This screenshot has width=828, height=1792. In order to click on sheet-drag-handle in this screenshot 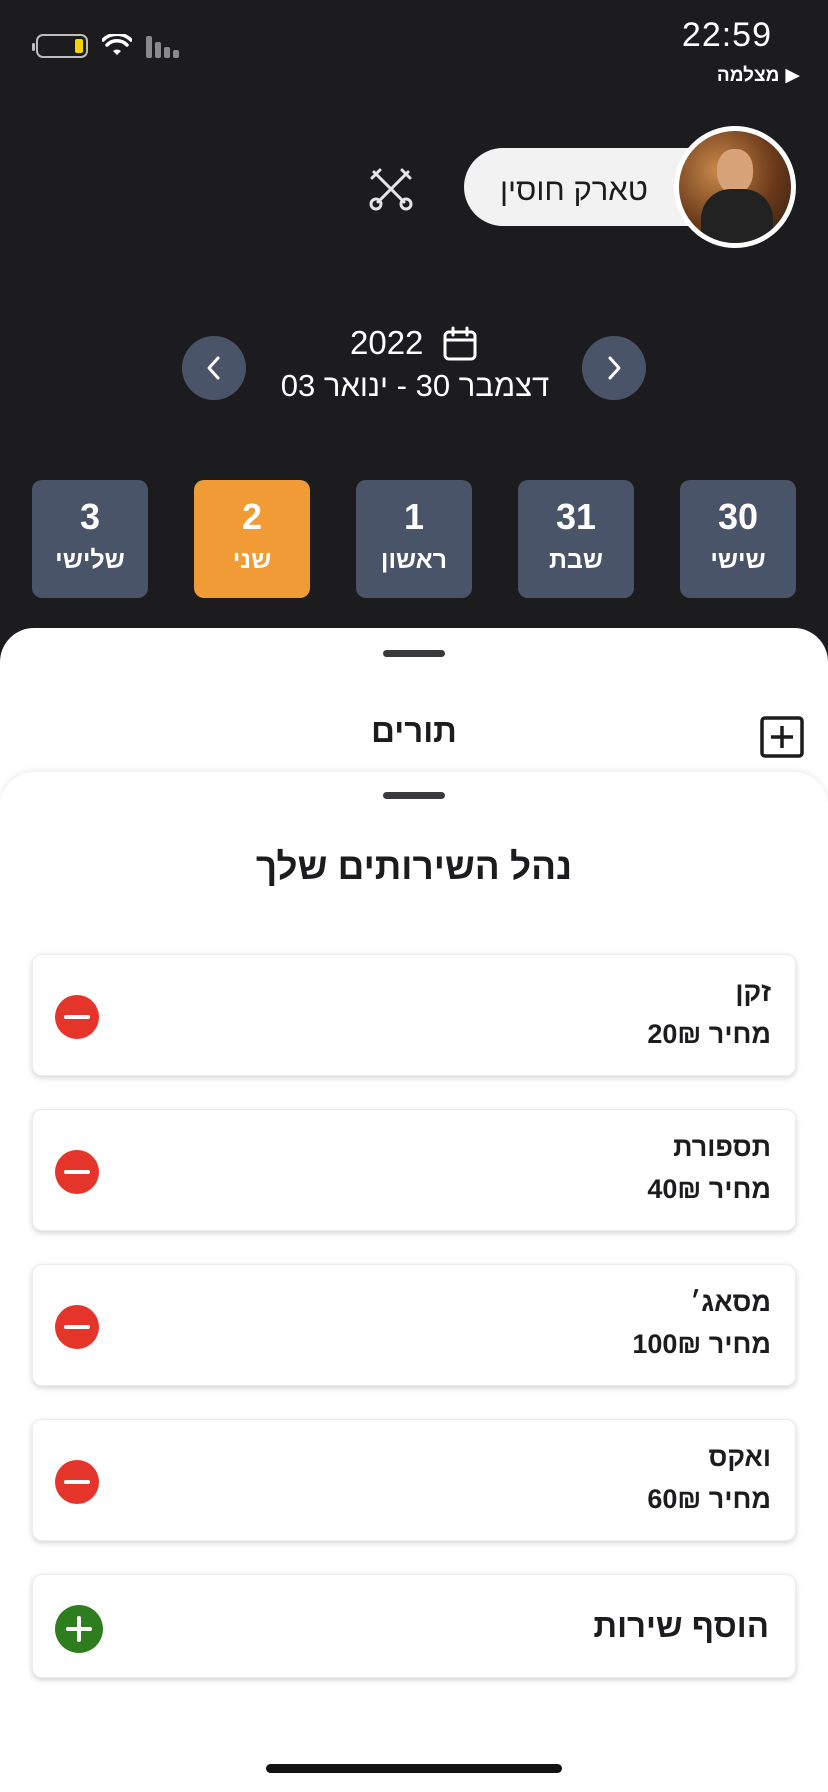, I will do `click(414, 653)`.